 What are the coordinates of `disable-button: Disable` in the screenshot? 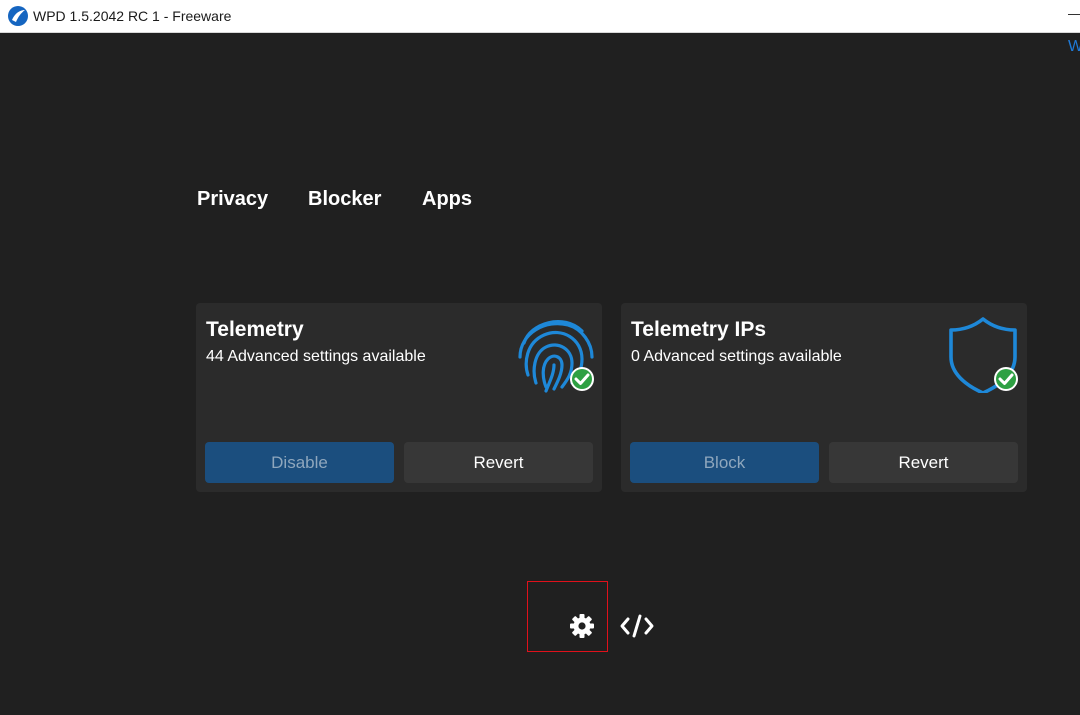 It's located at (299, 462).